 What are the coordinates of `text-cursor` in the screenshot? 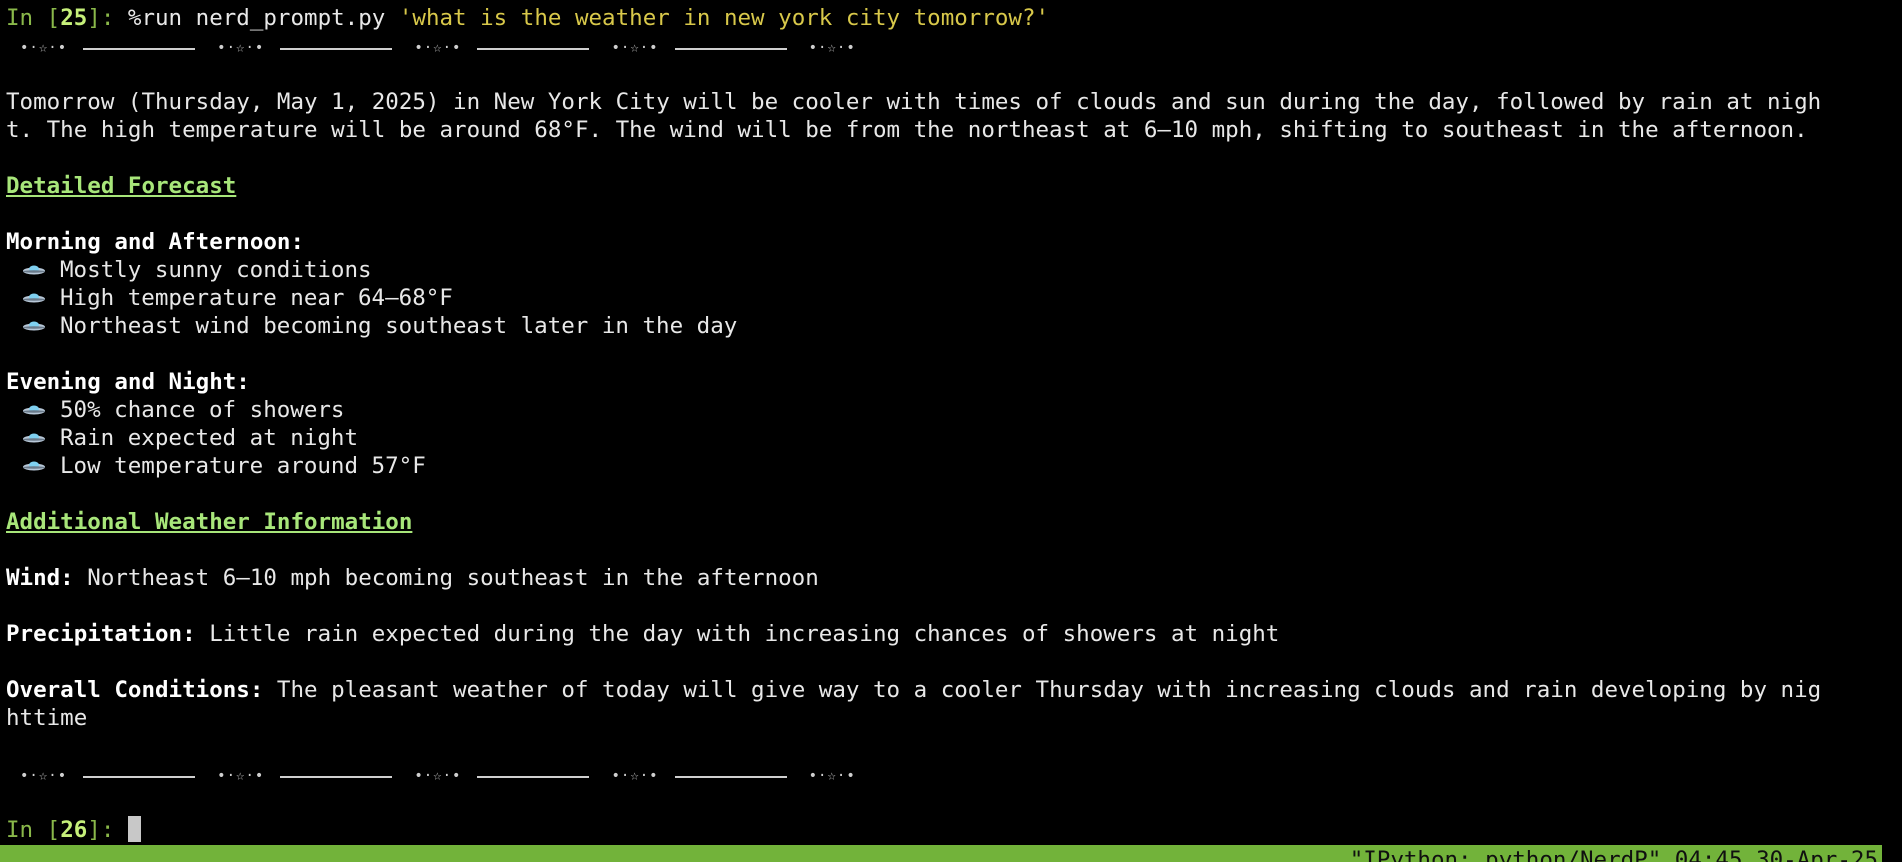 It's located at (134, 828).